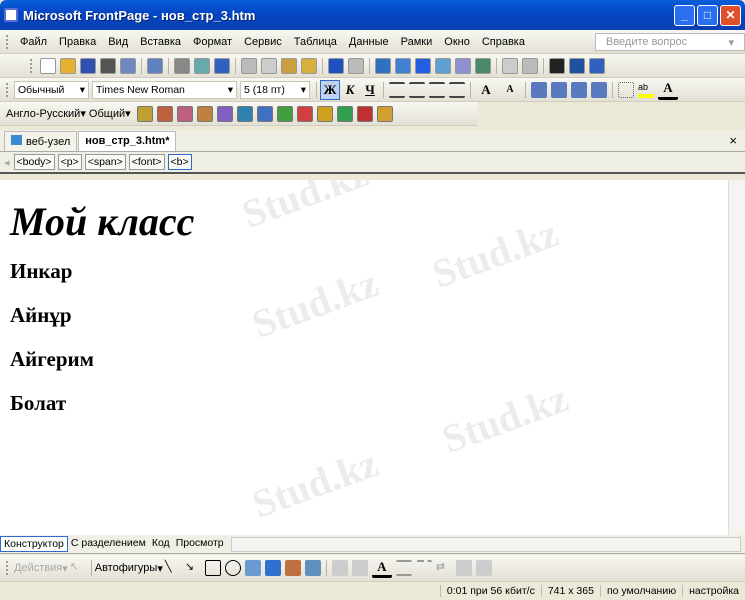 This screenshot has width=745, height=600. I want to click on form2-icon, so click(184, 113).